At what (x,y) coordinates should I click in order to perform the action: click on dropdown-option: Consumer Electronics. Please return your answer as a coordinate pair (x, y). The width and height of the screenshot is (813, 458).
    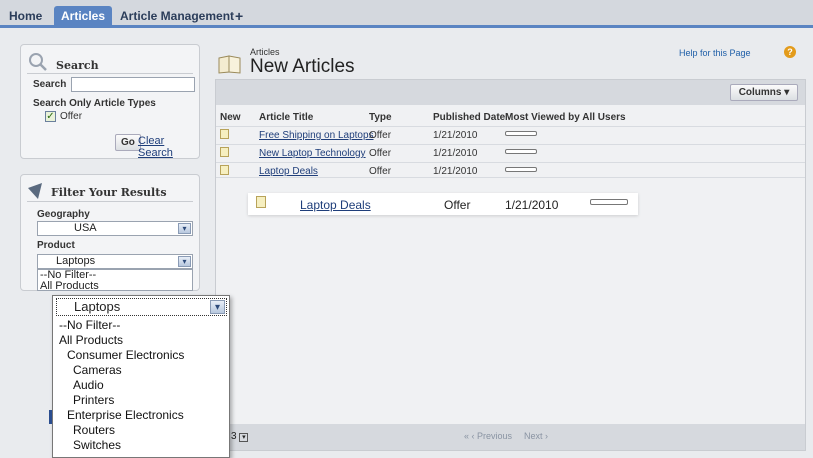
    Looking at the image, I should click on (125, 355).